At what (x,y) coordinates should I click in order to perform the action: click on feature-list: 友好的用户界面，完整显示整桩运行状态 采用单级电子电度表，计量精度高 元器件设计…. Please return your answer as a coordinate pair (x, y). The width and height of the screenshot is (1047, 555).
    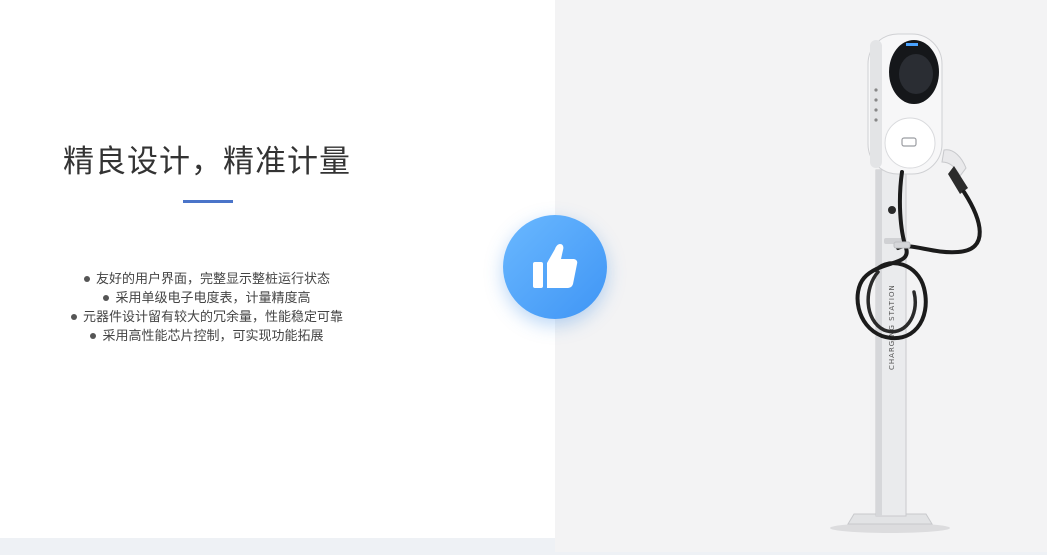
    Looking at the image, I should click on (207, 308).